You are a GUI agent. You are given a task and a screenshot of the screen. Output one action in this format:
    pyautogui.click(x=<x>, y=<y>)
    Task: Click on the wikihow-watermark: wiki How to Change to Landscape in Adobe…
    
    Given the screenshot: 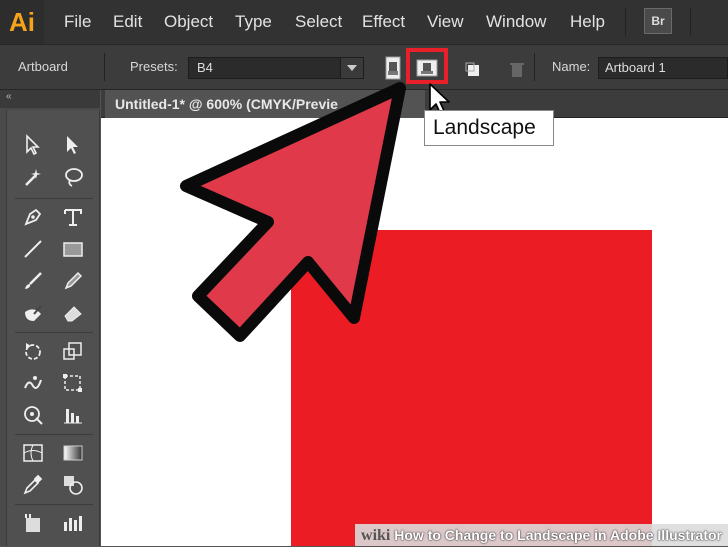 What is the action you would take?
    pyautogui.click(x=541, y=535)
    